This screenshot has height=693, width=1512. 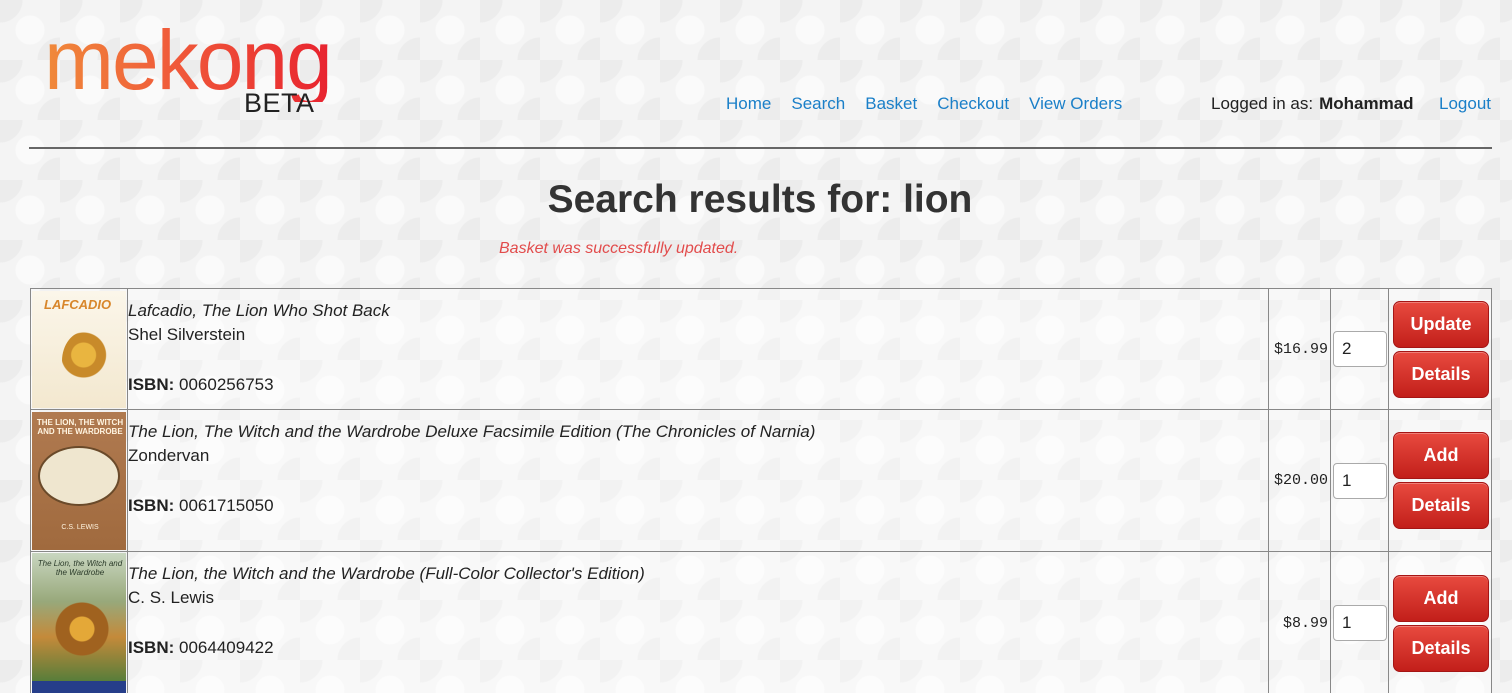 What do you see at coordinates (698, 506) in the screenshot?
I see `book-isbn: ISBN: 0061715050` at bounding box center [698, 506].